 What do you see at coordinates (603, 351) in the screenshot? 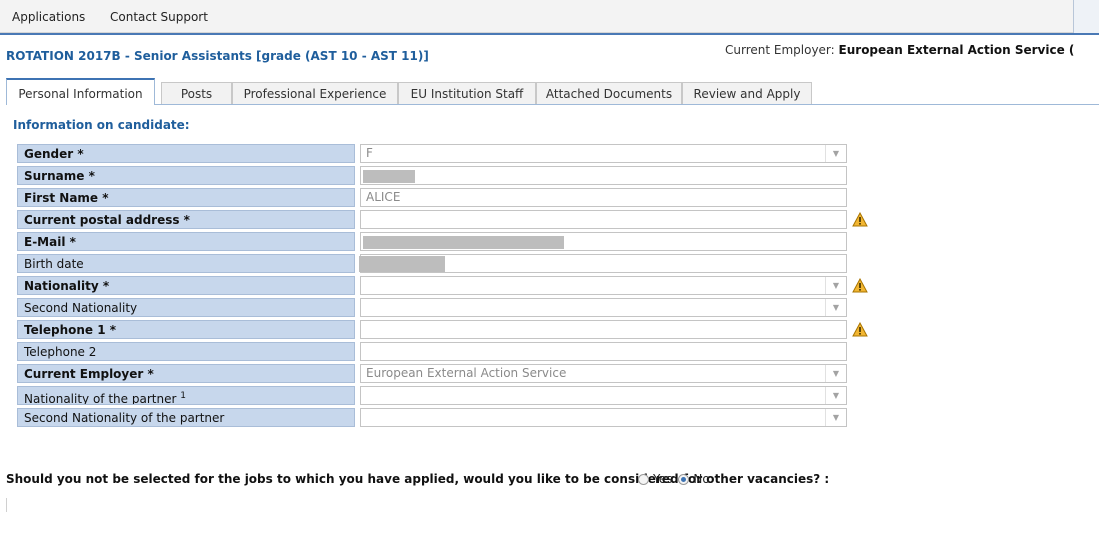
I see `telephone-2-field` at bounding box center [603, 351].